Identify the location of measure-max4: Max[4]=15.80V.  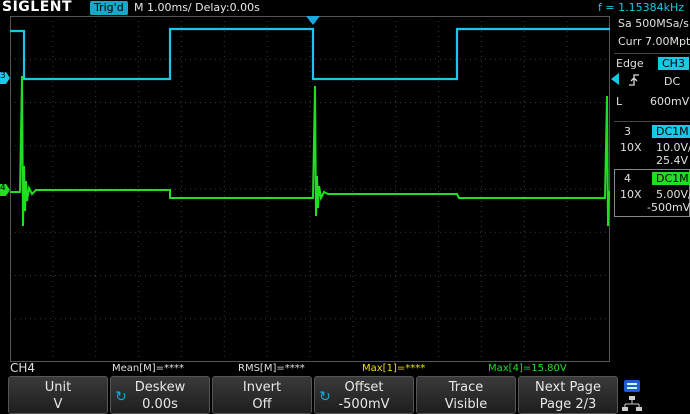
(527, 368).